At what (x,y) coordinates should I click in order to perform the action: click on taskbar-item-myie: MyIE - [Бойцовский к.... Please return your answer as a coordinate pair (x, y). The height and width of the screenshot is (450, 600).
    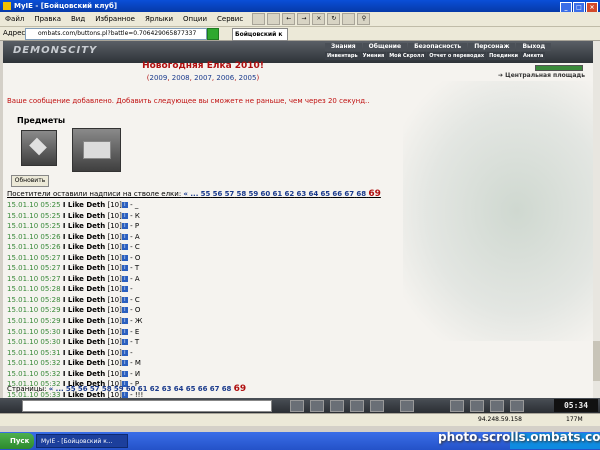
    Looking at the image, I should click on (82, 441).